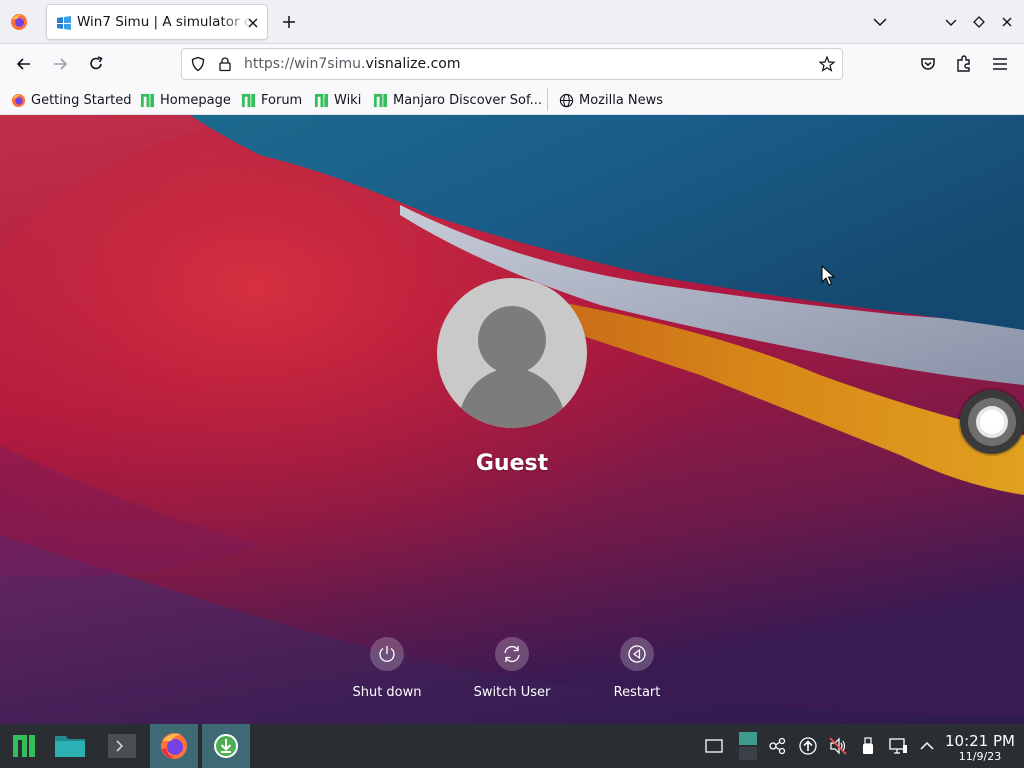 The height and width of the screenshot is (768, 1024). I want to click on switch-user-button: Switch User, so click(512, 668).